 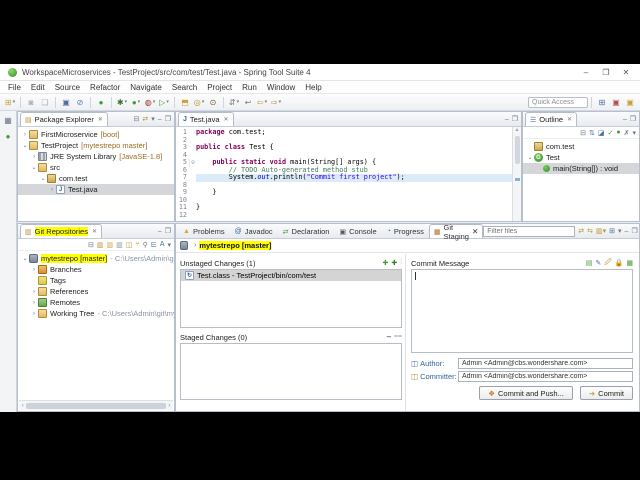 What do you see at coordinates (67, 87) in the screenshot?
I see `menu-source: Source` at bounding box center [67, 87].